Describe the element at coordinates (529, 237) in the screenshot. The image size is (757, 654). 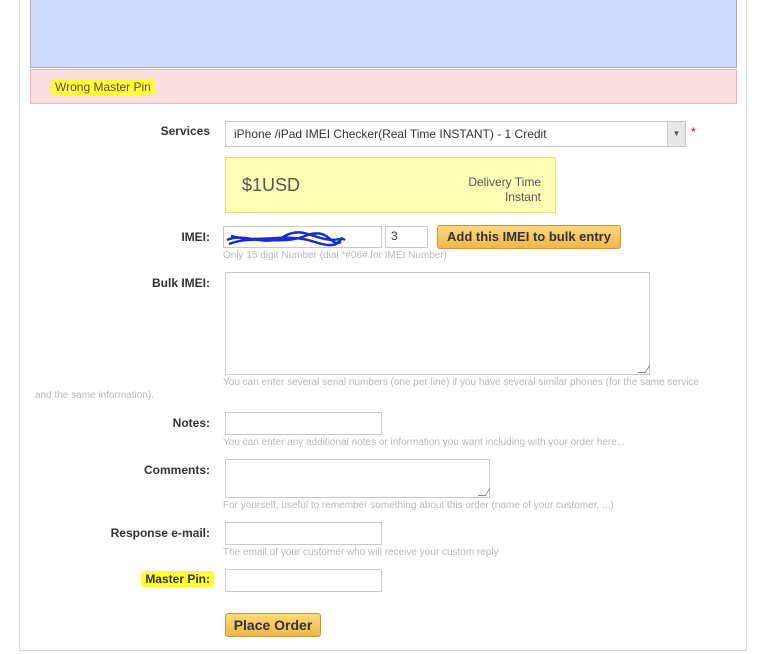
I see `add-imei-button: Add this IMEI to bulk entry` at that location.